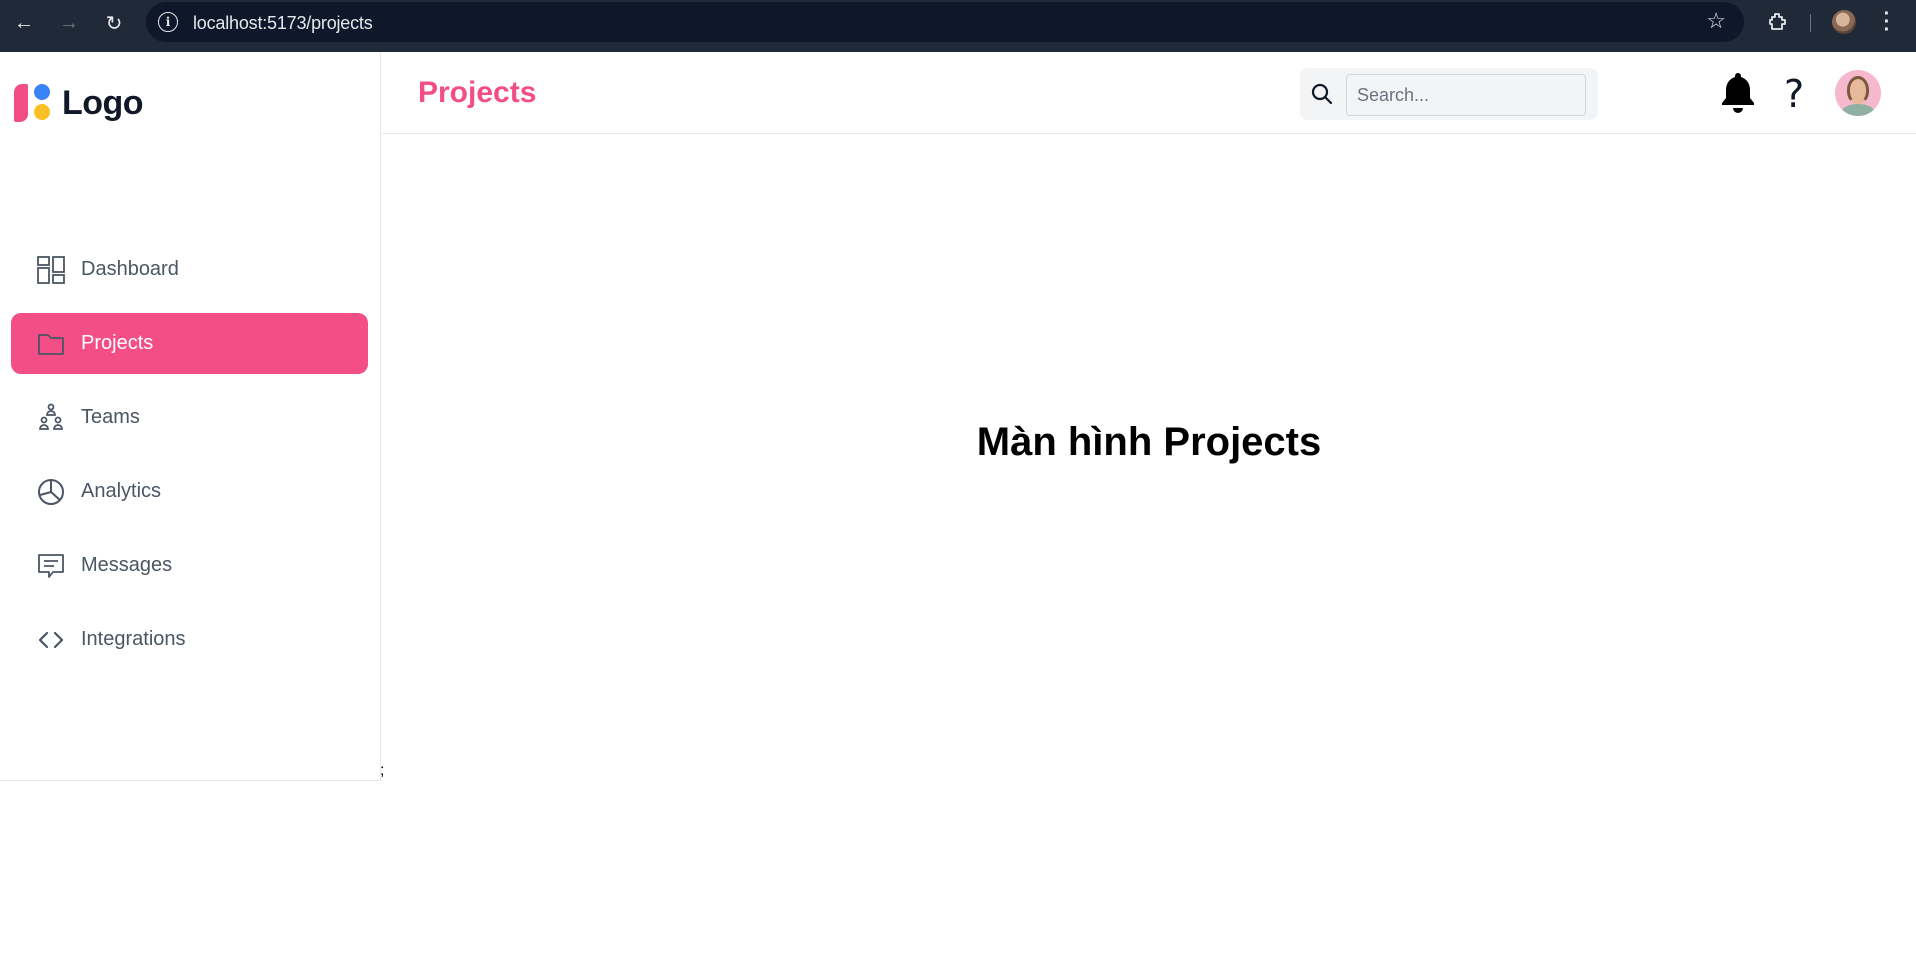 Image resolution: width=1916 pixels, height=959 pixels. What do you see at coordinates (51, 566) in the screenshot?
I see `message-icon` at bounding box center [51, 566].